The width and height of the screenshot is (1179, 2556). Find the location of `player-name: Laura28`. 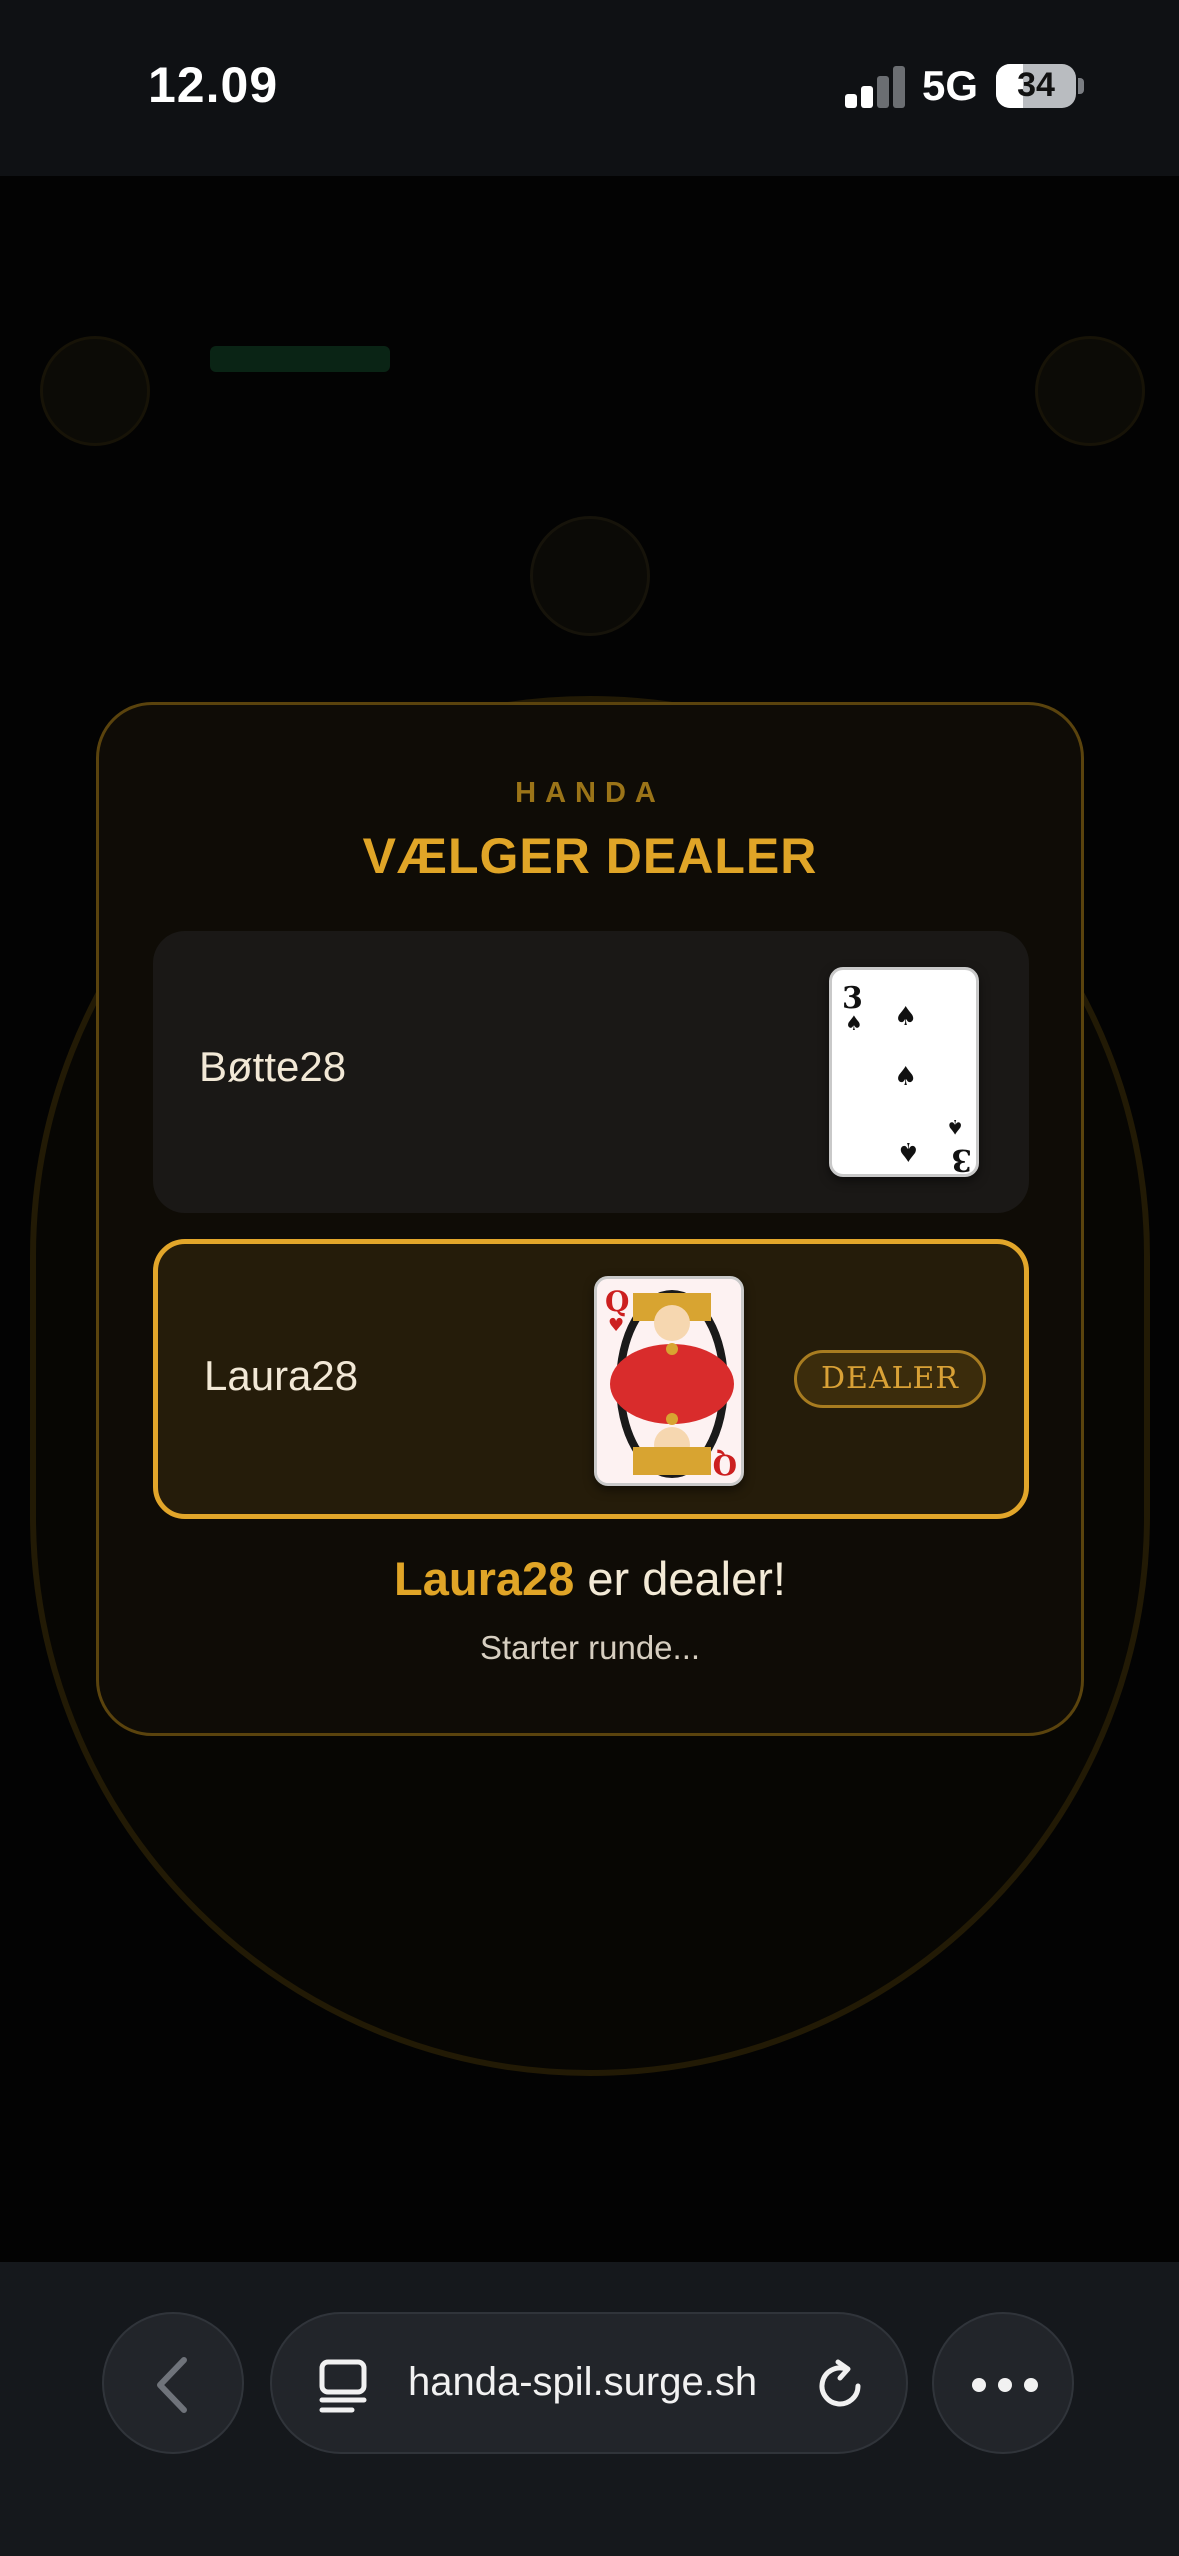

player-name: Laura28 is located at coordinates (281, 1375).